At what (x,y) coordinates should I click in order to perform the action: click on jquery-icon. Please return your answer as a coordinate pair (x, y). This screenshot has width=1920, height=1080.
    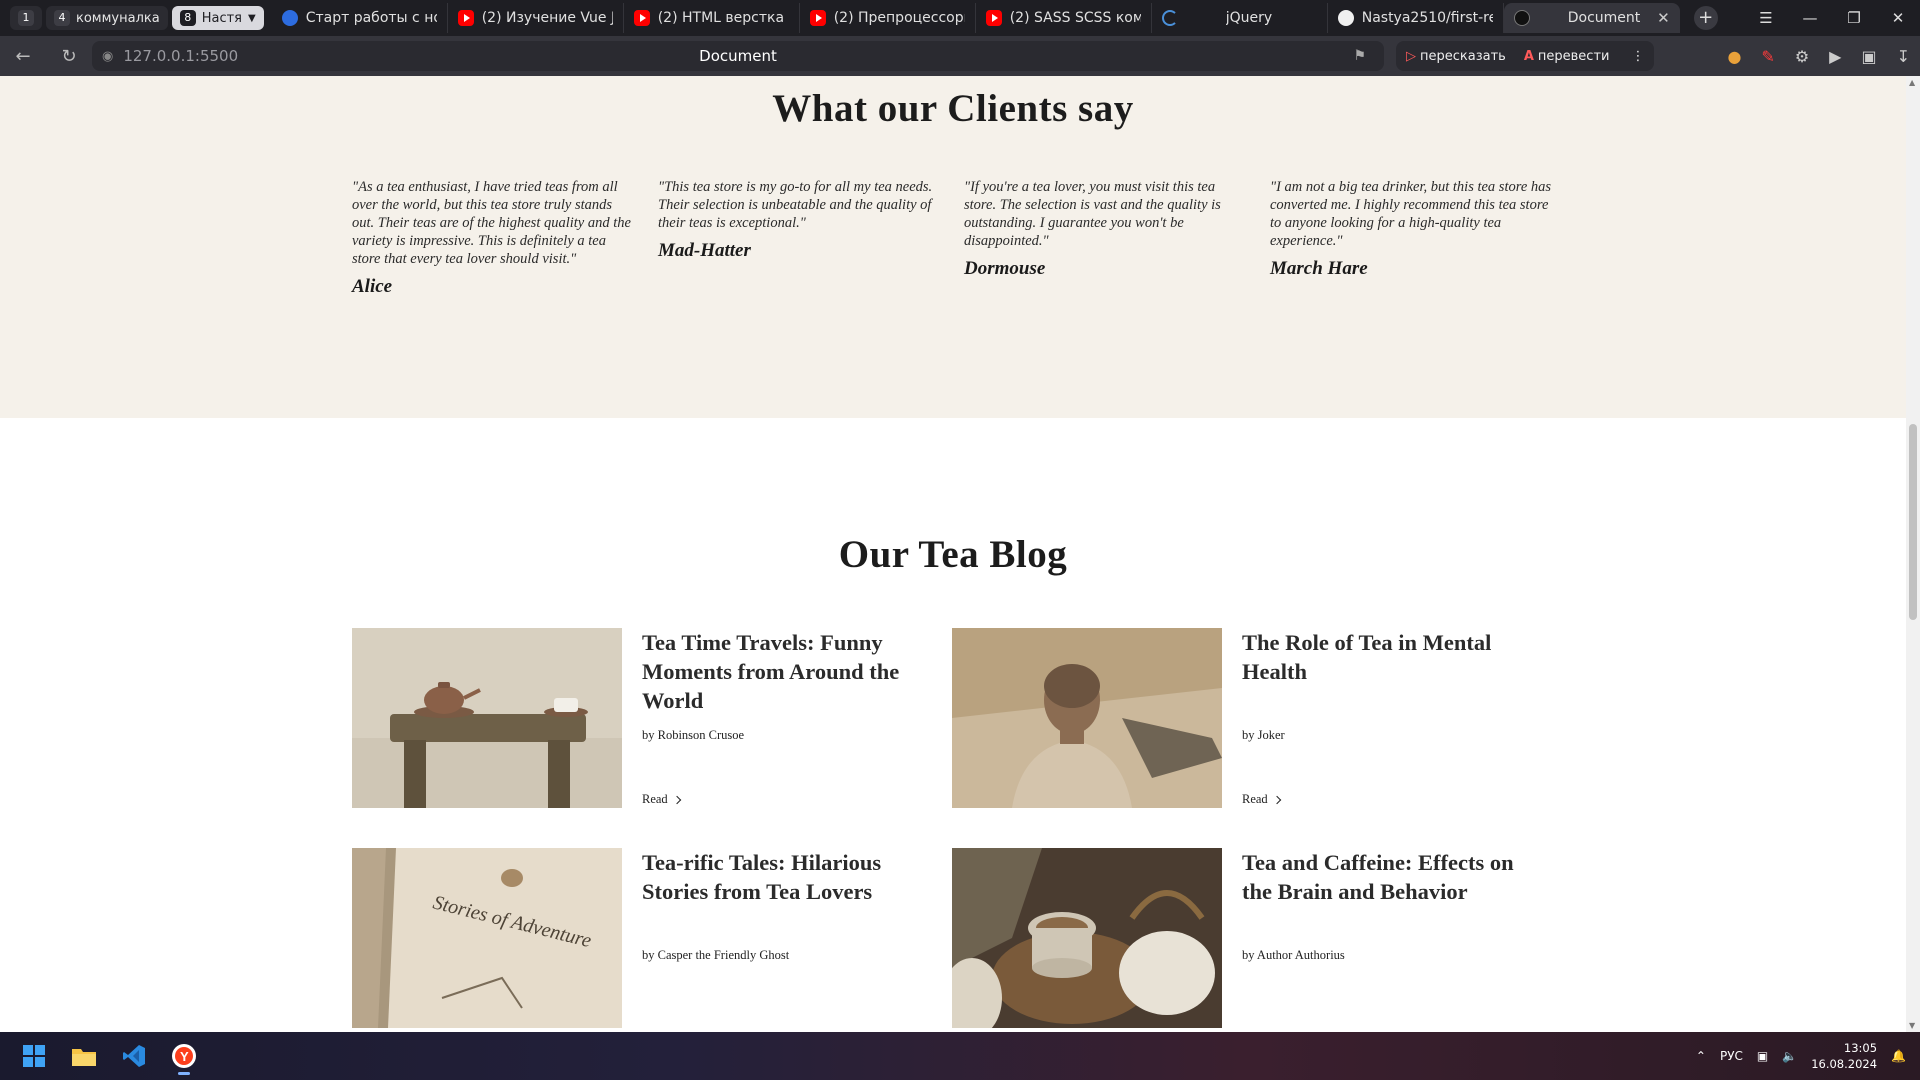
    Looking at the image, I should click on (1169, 18).